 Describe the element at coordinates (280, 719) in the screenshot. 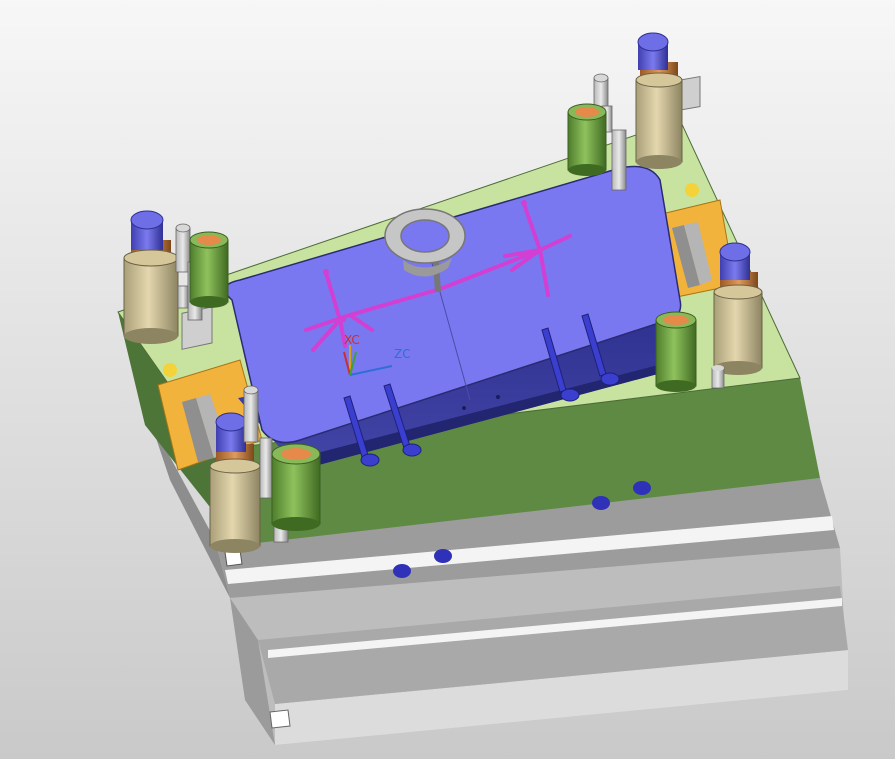

I see `plate-corner-mark` at that location.